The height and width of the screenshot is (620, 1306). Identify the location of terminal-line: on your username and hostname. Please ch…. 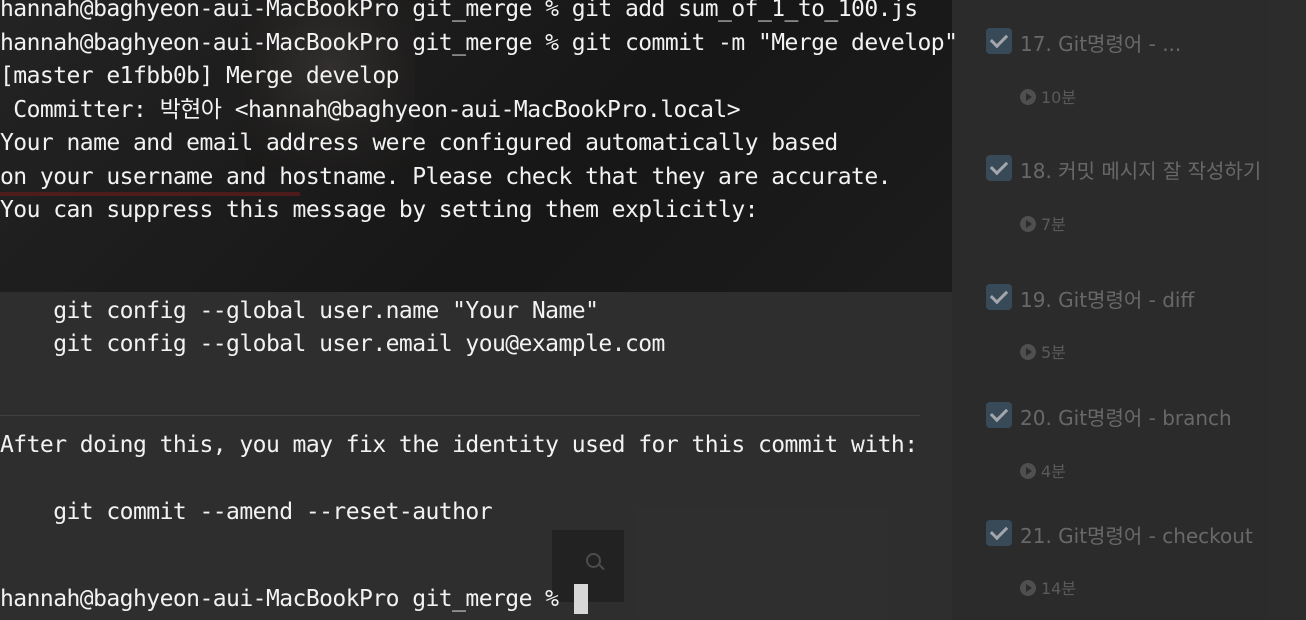
(445, 177).